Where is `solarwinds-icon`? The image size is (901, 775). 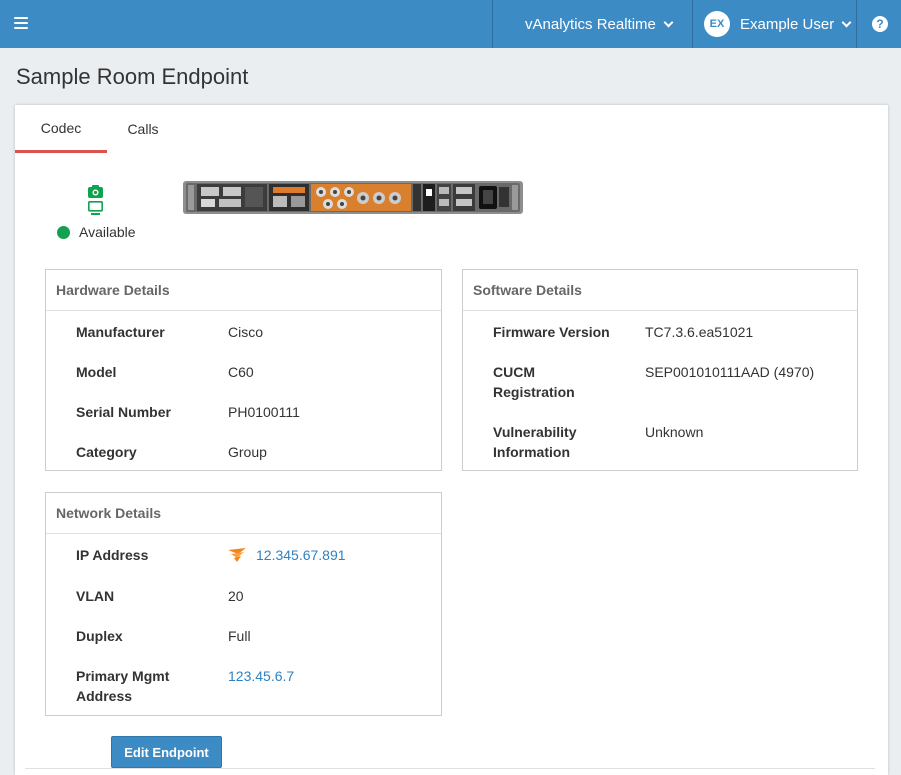
solarwinds-icon is located at coordinates (238, 555).